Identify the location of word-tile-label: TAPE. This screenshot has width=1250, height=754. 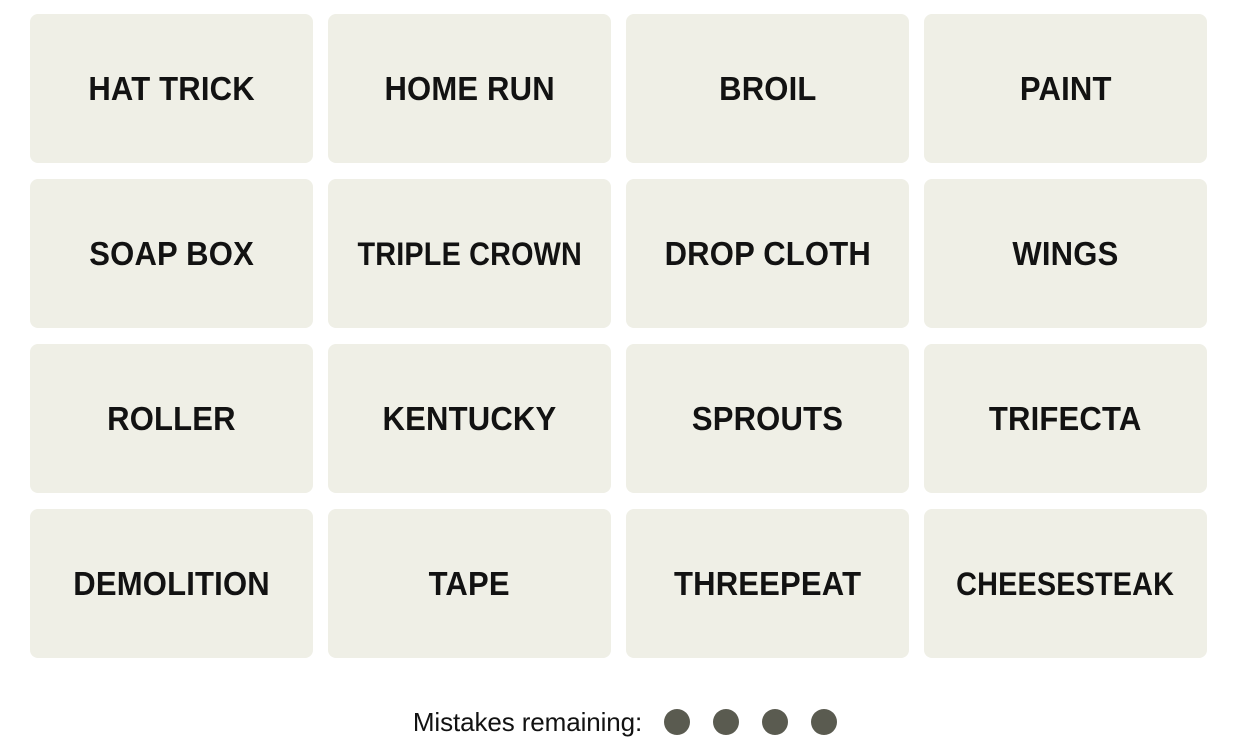
(469, 583).